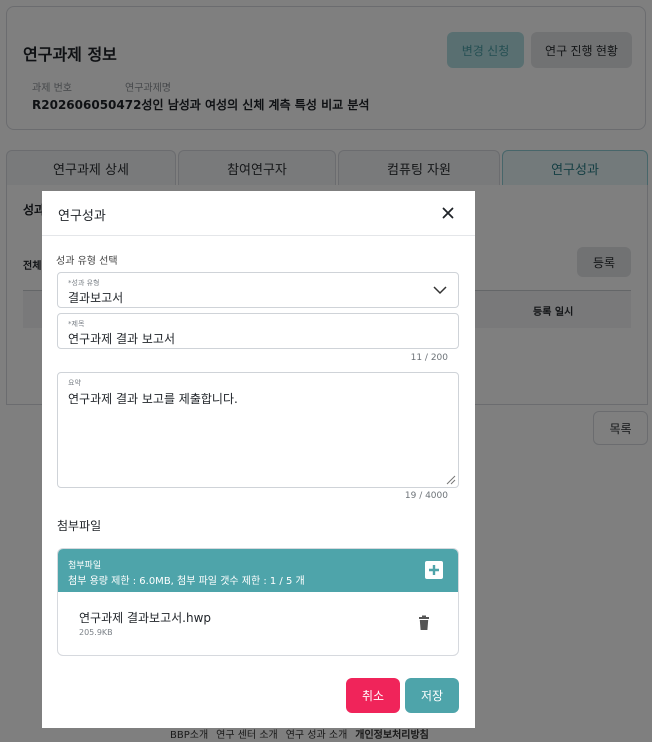 The width and height of the screenshot is (652, 742). I want to click on close-button, so click(448, 213).